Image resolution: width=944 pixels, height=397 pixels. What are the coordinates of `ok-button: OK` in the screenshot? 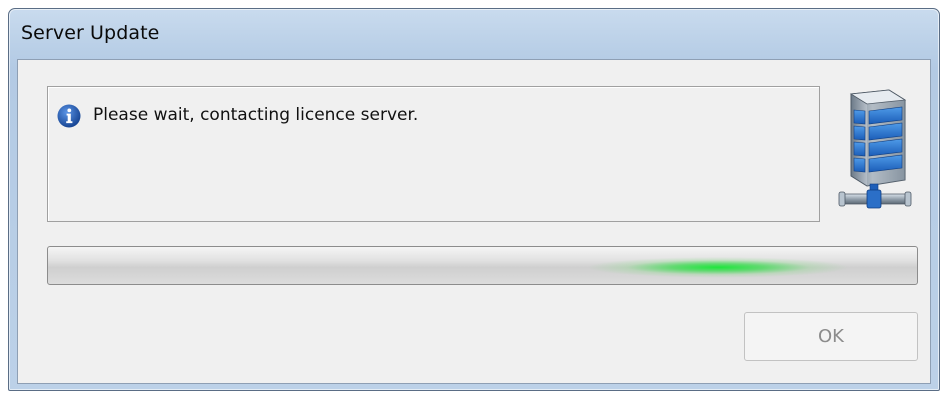 It's located at (831, 336).